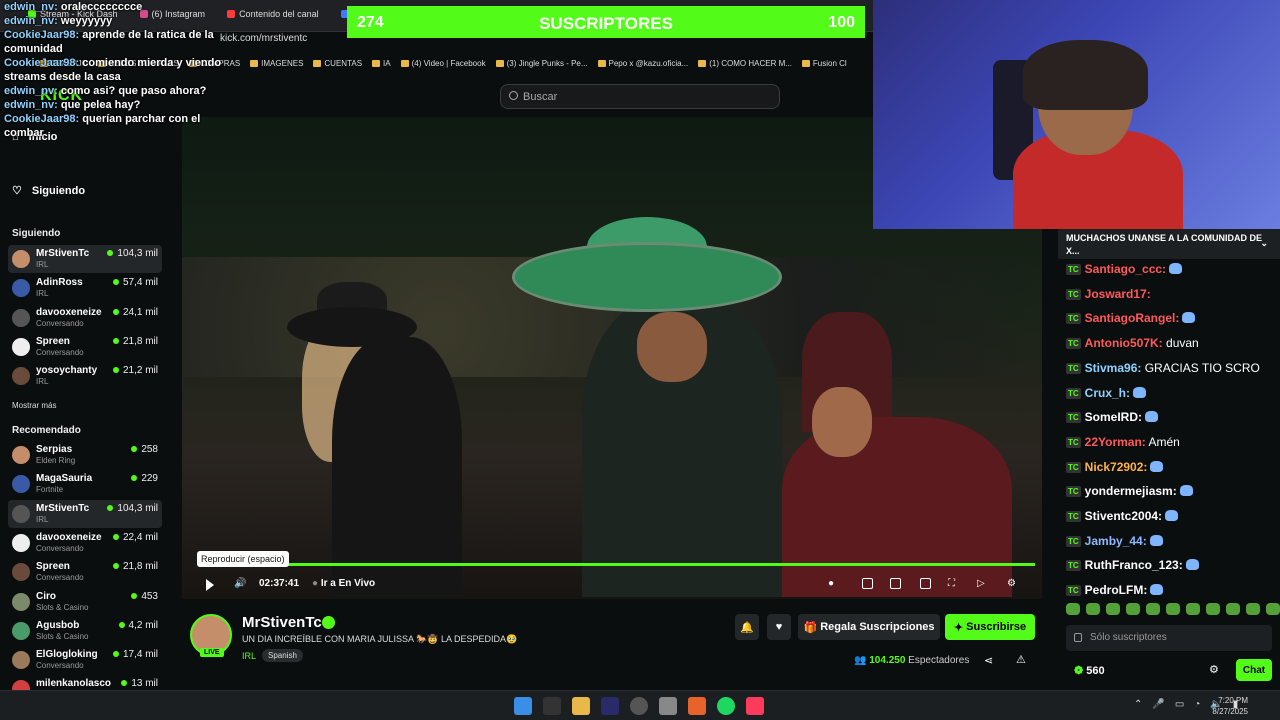 This screenshot has height=720, width=1280. I want to click on report-icon: ⚠, so click(1021, 659).